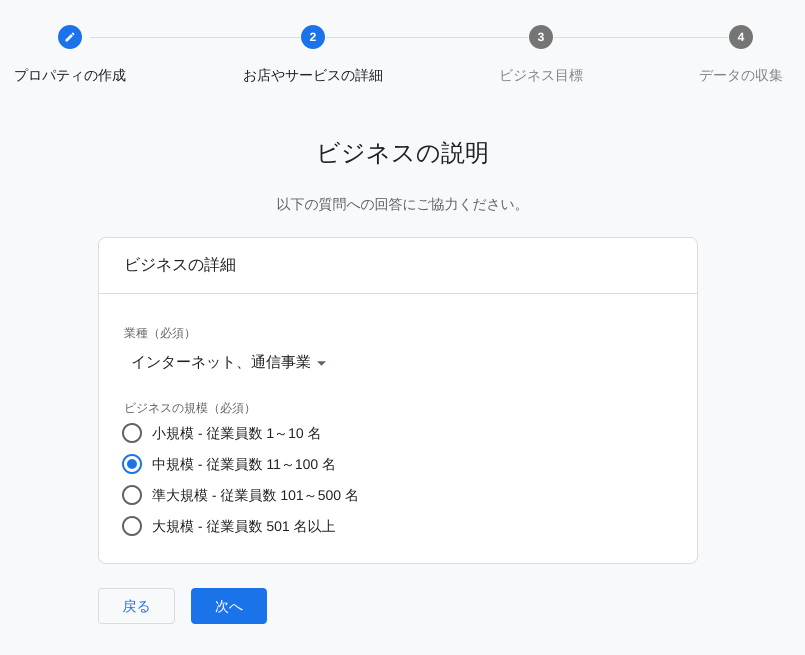 Image resolution: width=805 pixels, height=655 pixels. What do you see at coordinates (741, 75) in the screenshot?
I see `step-label: データの収集` at bounding box center [741, 75].